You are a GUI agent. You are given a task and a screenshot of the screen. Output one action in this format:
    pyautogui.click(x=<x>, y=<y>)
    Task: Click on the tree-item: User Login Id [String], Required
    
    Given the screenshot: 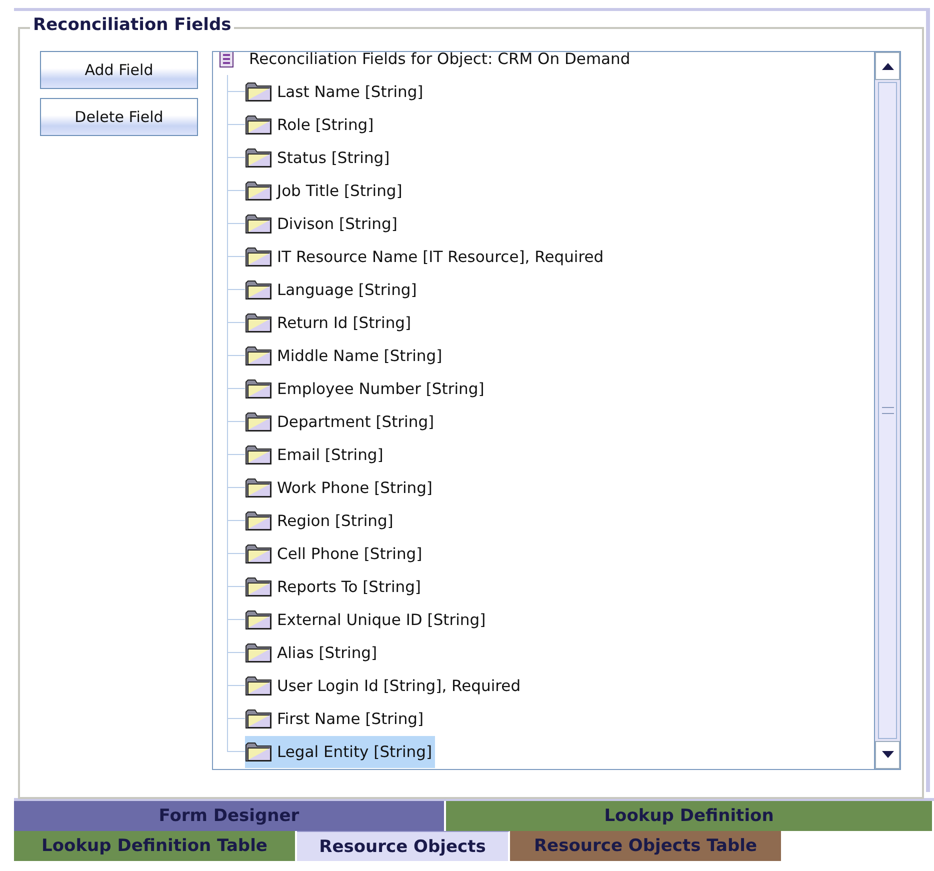 What is the action you would take?
    pyautogui.click(x=384, y=686)
    